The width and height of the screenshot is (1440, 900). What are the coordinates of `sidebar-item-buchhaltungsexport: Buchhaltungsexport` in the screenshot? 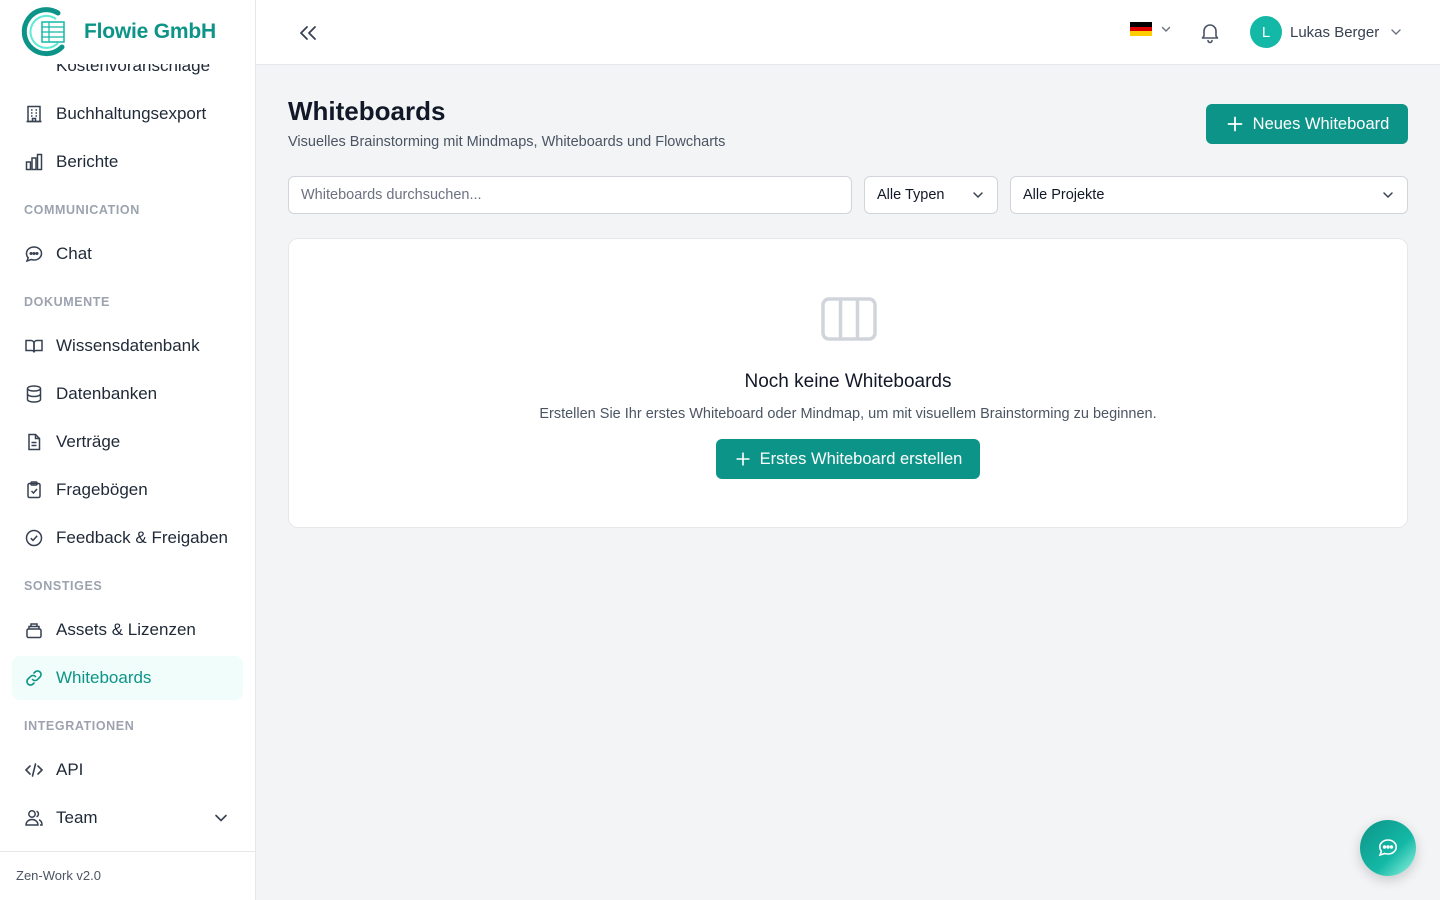 It's located at (127, 114).